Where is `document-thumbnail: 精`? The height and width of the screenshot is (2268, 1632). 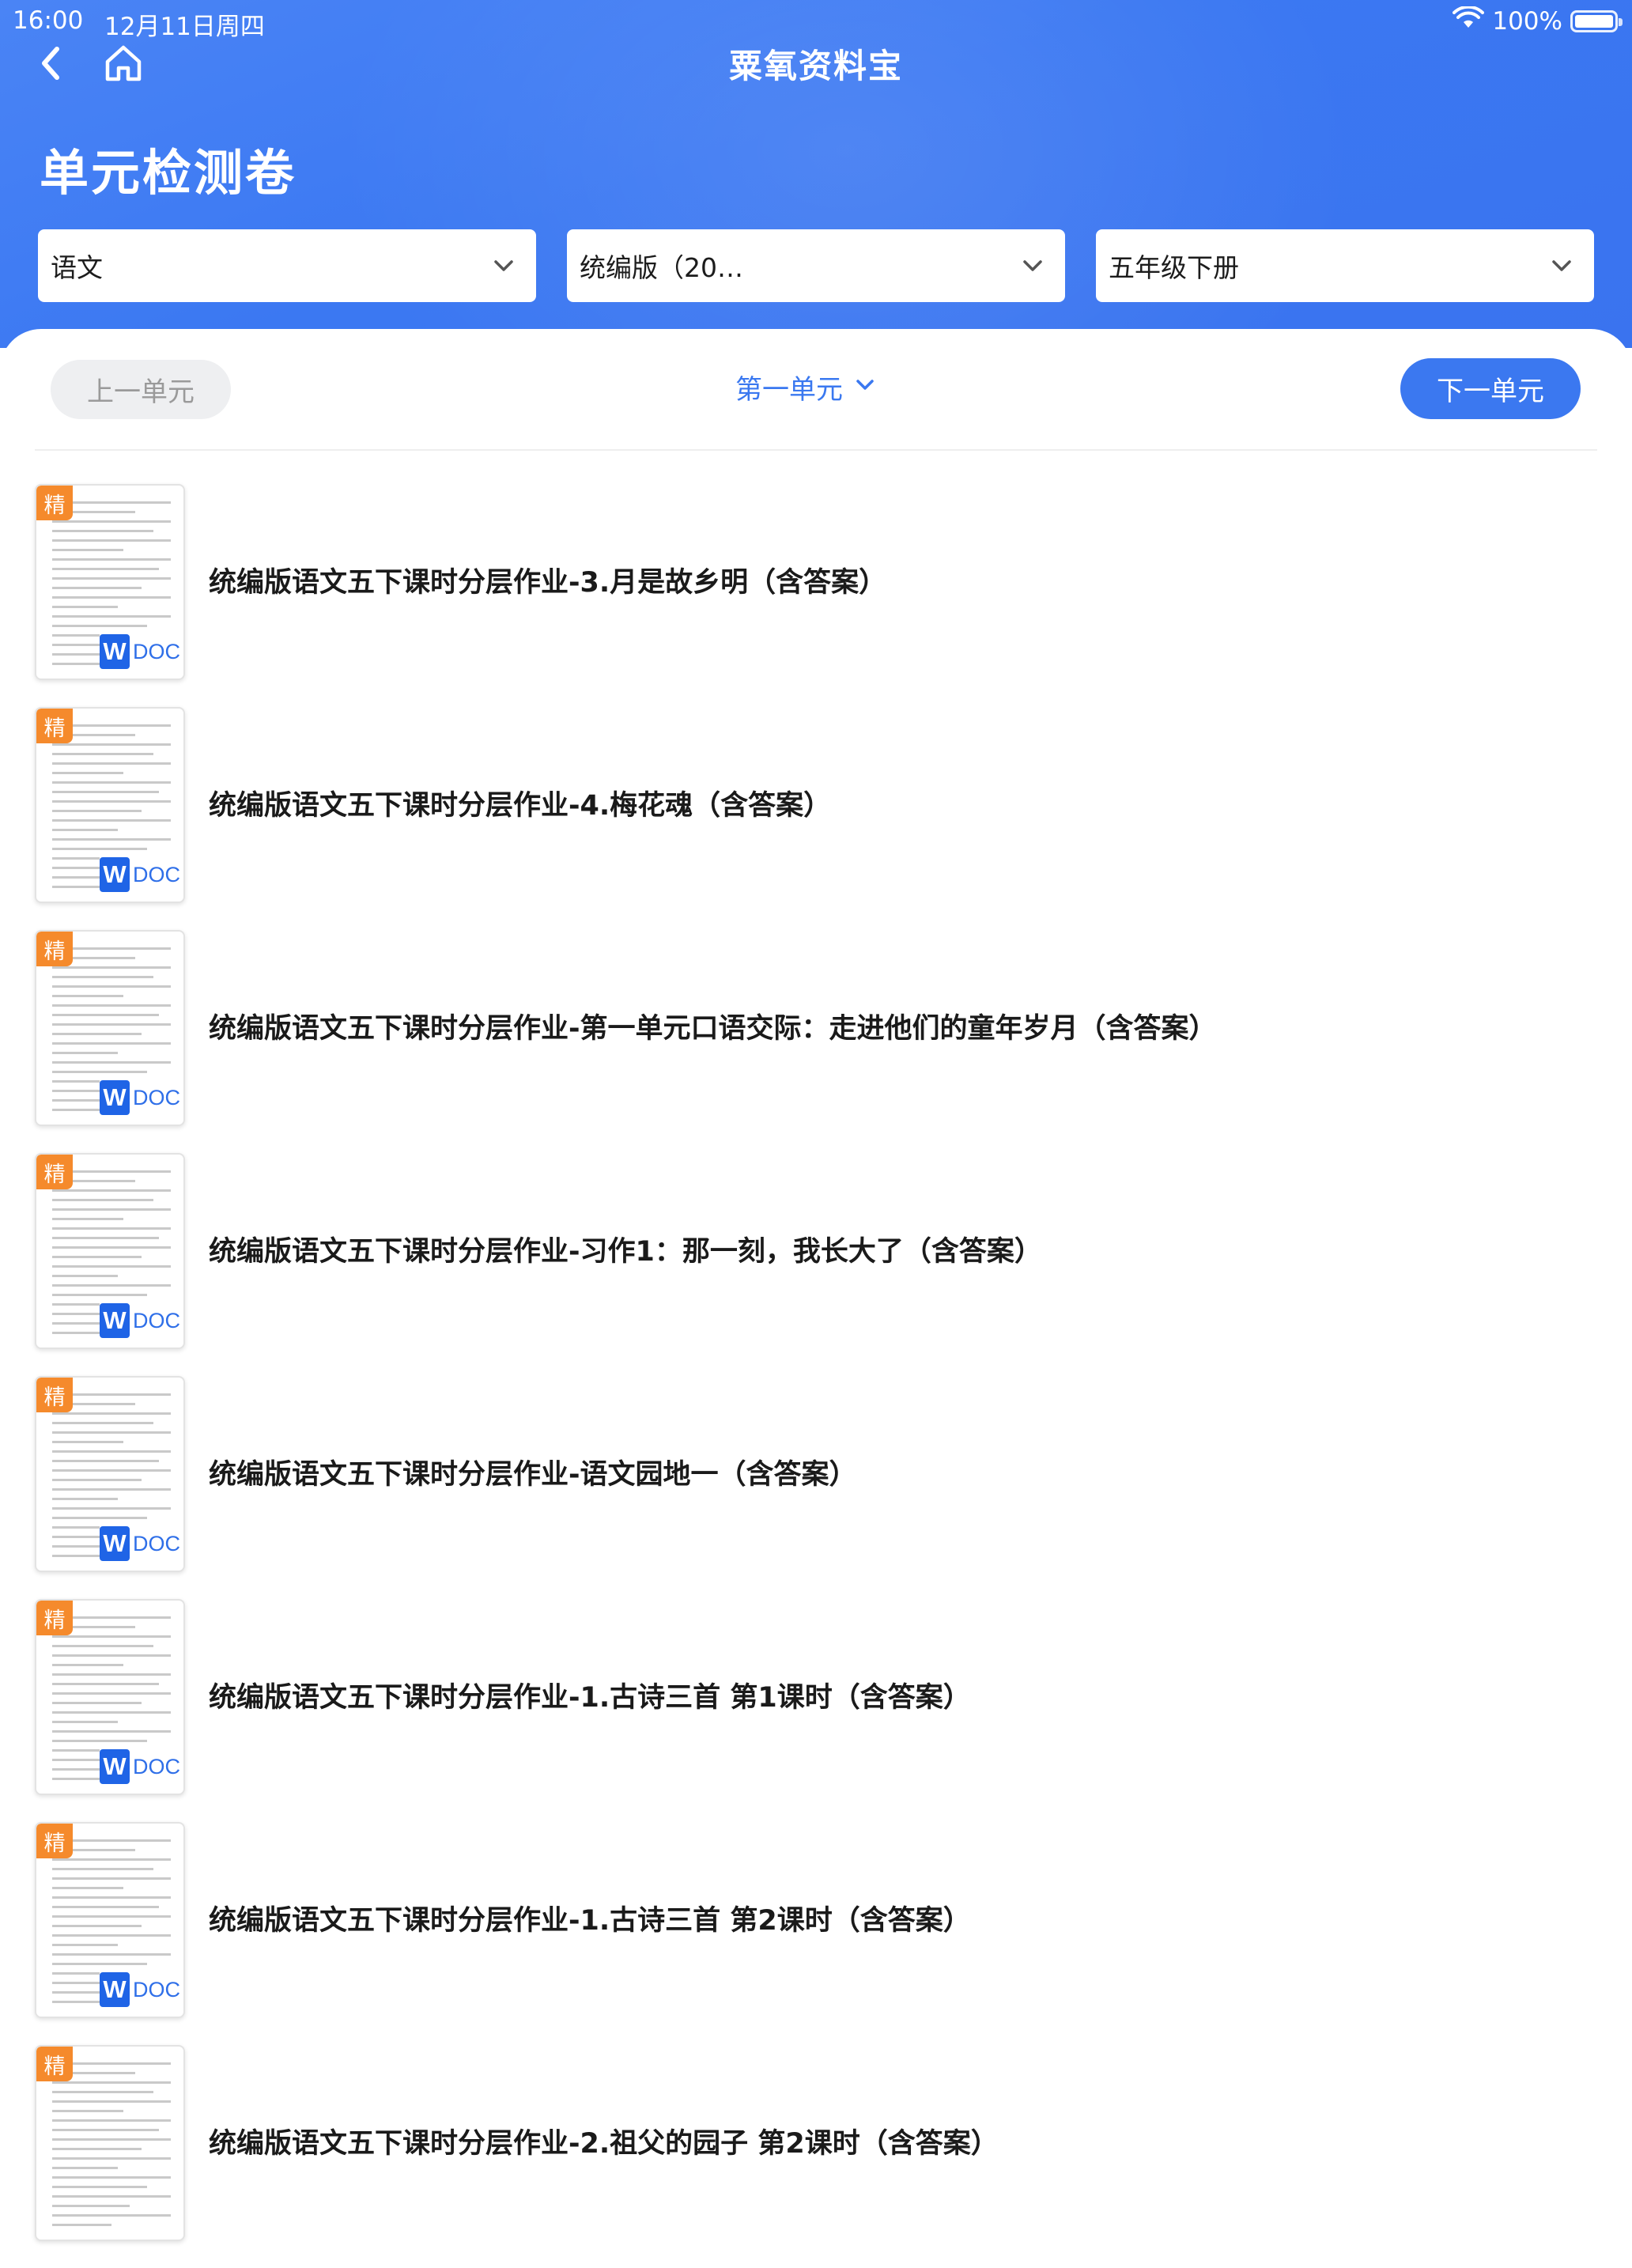 document-thumbnail: 精 is located at coordinates (110, 2143).